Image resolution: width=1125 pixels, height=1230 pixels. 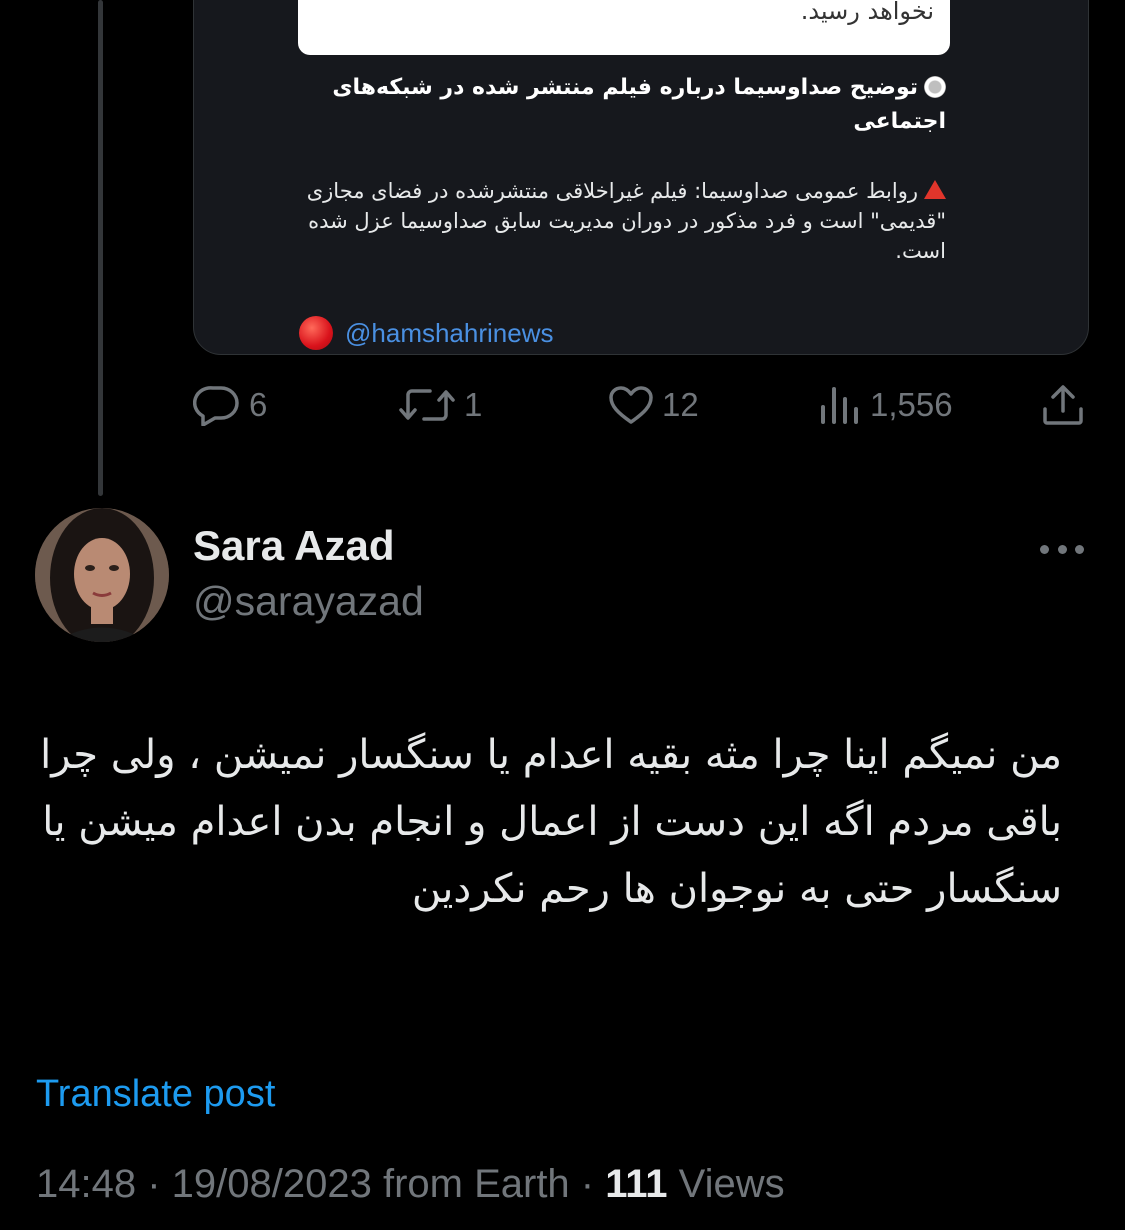 I want to click on repost-icon, so click(x=427, y=405).